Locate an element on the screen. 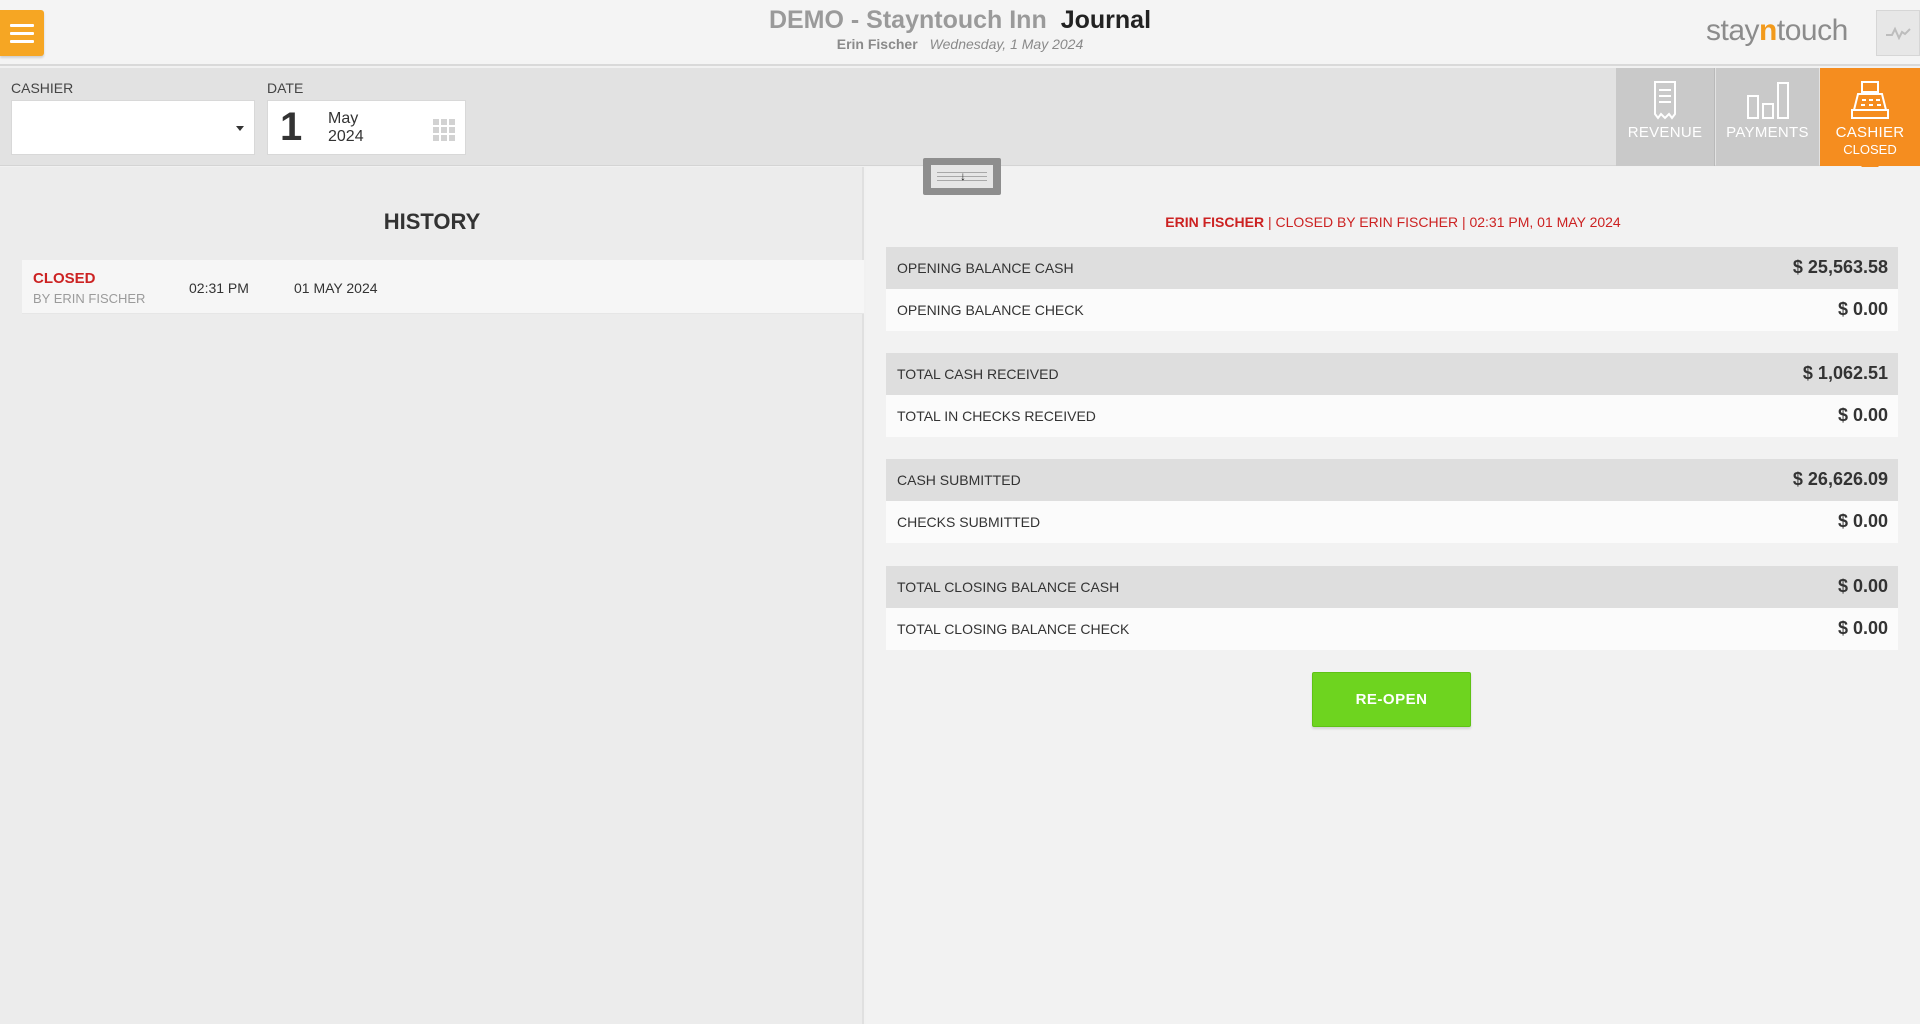  hotel-name: DEMO - Stayntouch Inn is located at coordinates (907, 20).